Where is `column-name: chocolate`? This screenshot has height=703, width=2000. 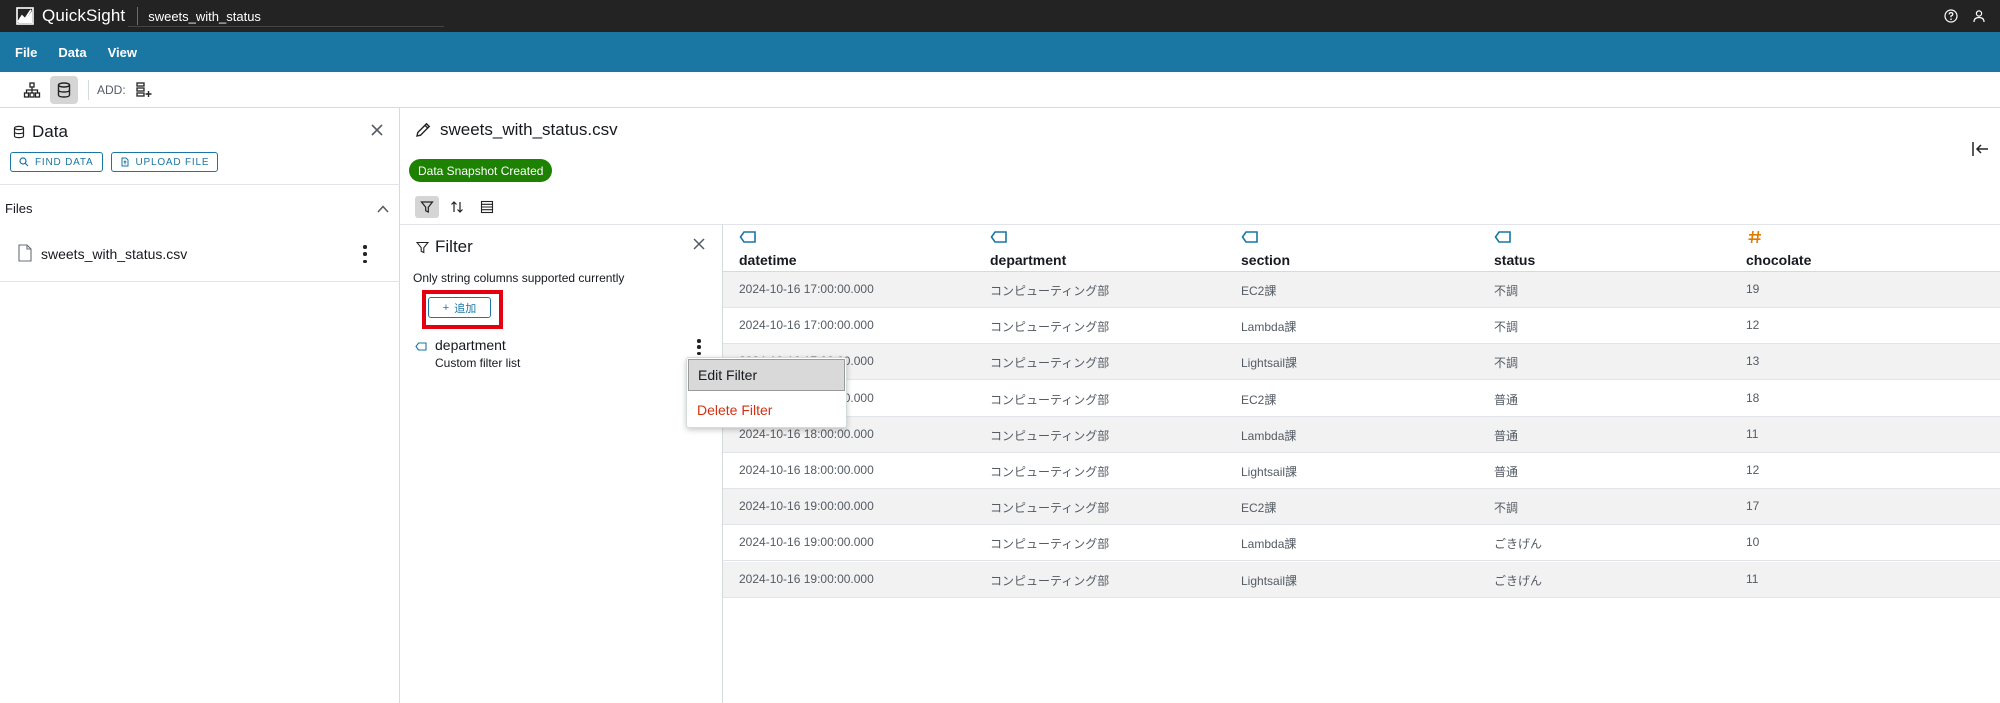 column-name: chocolate is located at coordinates (1779, 260).